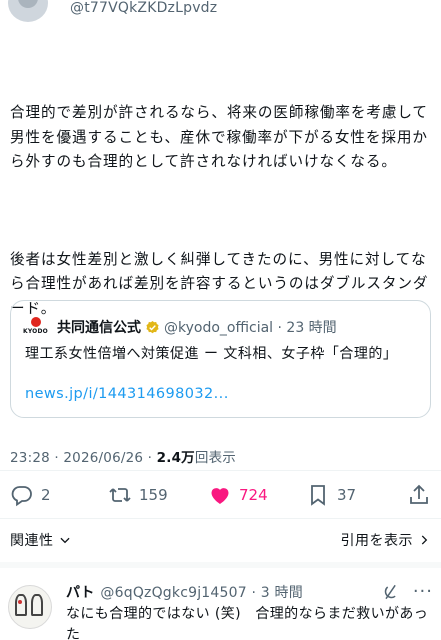 The image size is (441, 640). What do you see at coordinates (175, 458) in the screenshot?
I see `views-count: 2.4万` at bounding box center [175, 458].